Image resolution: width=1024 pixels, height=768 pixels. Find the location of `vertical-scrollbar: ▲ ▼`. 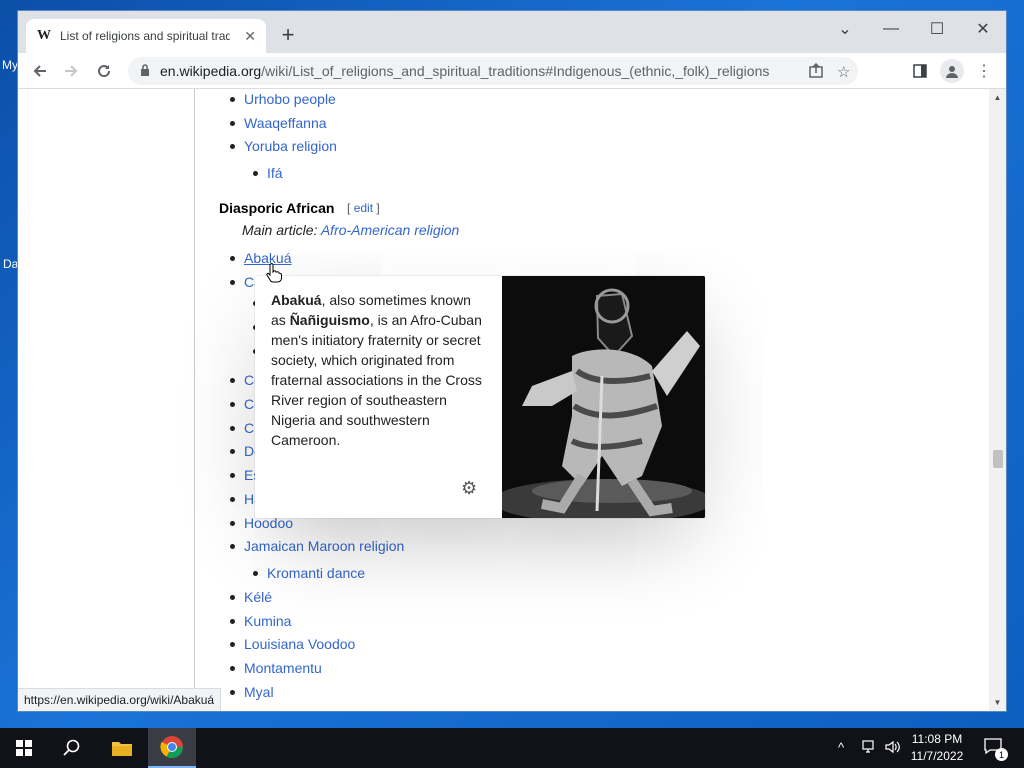

vertical-scrollbar: ▲ ▼ is located at coordinates (997, 400).